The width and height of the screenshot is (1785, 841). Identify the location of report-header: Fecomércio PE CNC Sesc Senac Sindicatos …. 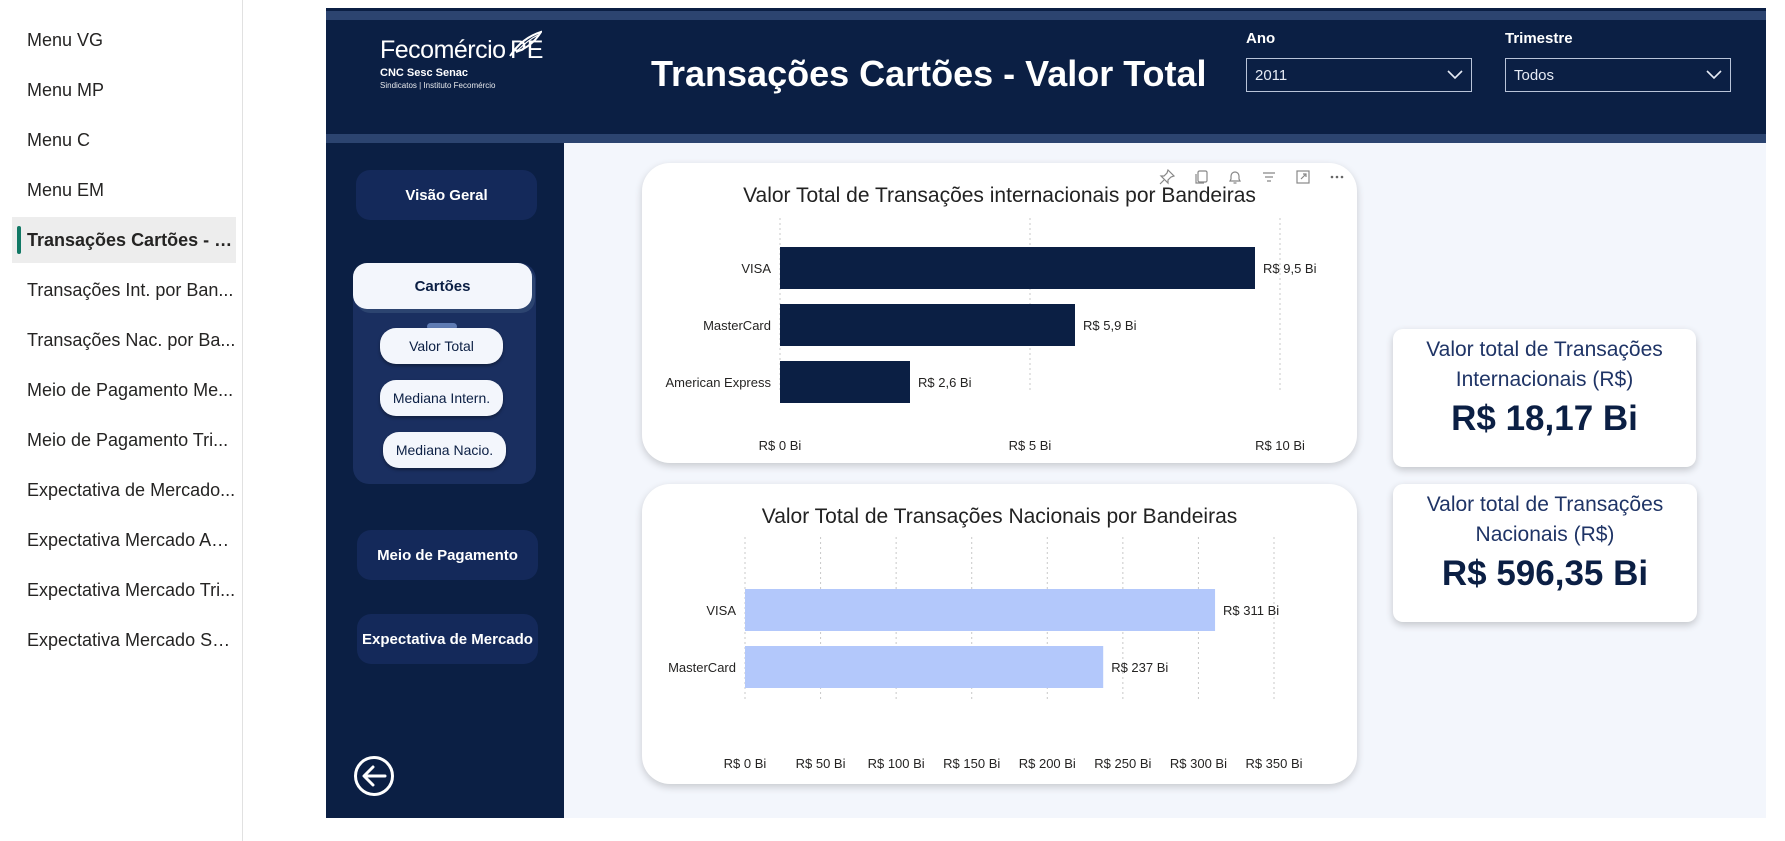
(1046, 75).